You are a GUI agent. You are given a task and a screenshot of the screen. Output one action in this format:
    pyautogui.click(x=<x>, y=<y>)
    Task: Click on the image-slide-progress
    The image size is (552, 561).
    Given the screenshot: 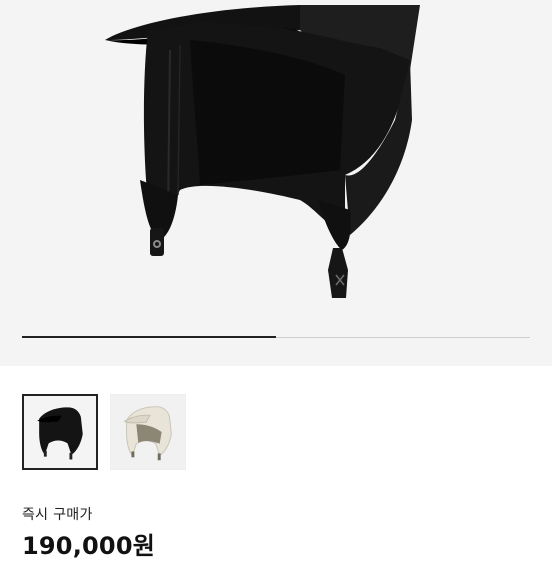 What is the action you would take?
    pyautogui.click(x=276, y=337)
    